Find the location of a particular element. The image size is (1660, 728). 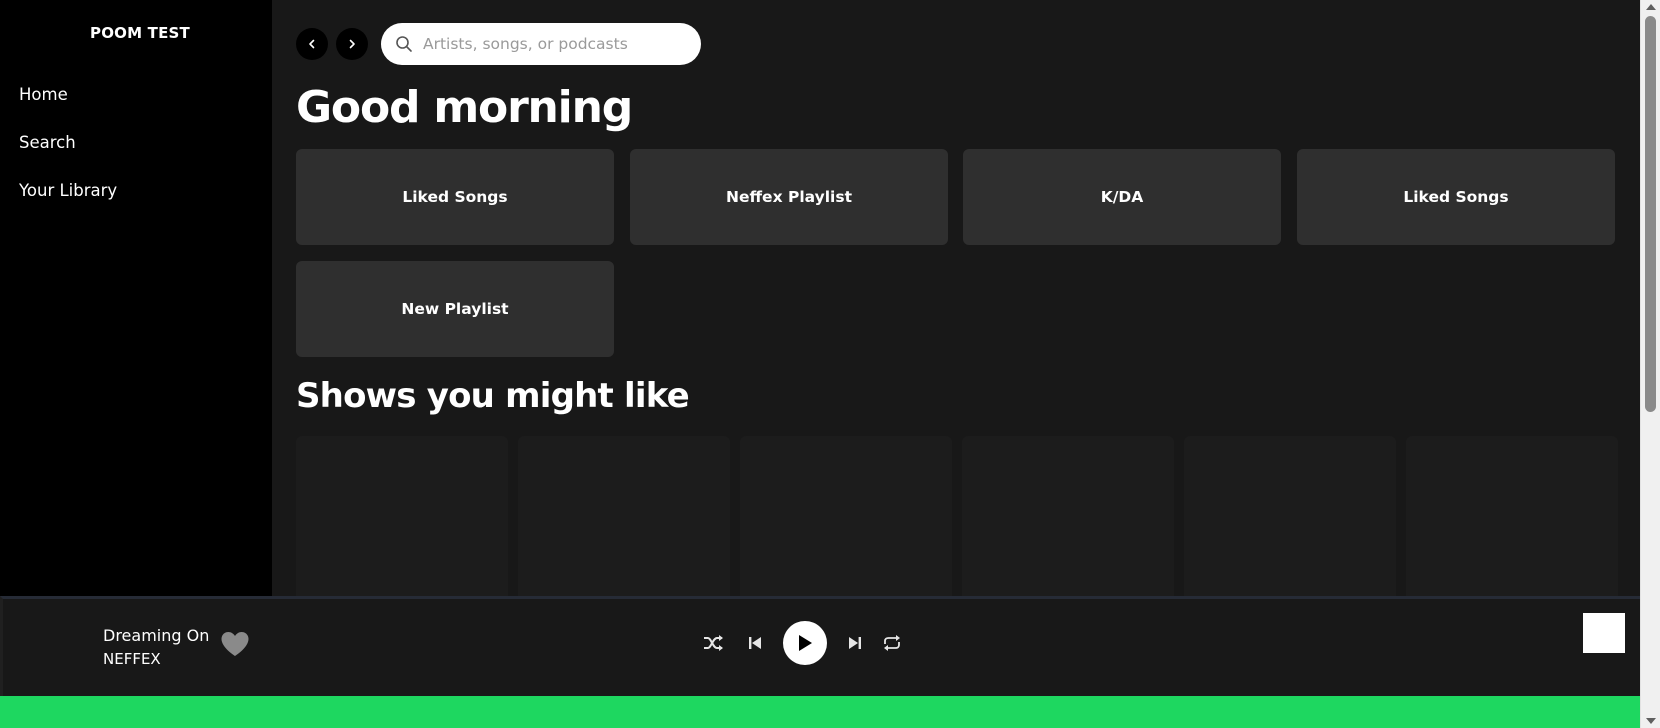

section-title-shows: Shows you might like is located at coordinates (493, 396).